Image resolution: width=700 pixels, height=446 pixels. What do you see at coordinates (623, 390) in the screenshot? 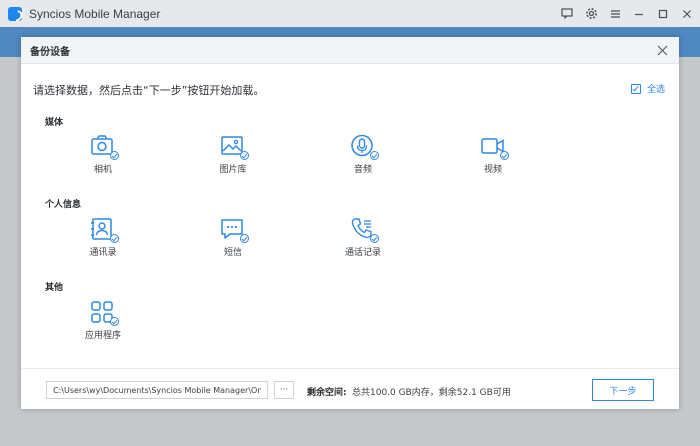
I see `next-button: 下一步` at bounding box center [623, 390].